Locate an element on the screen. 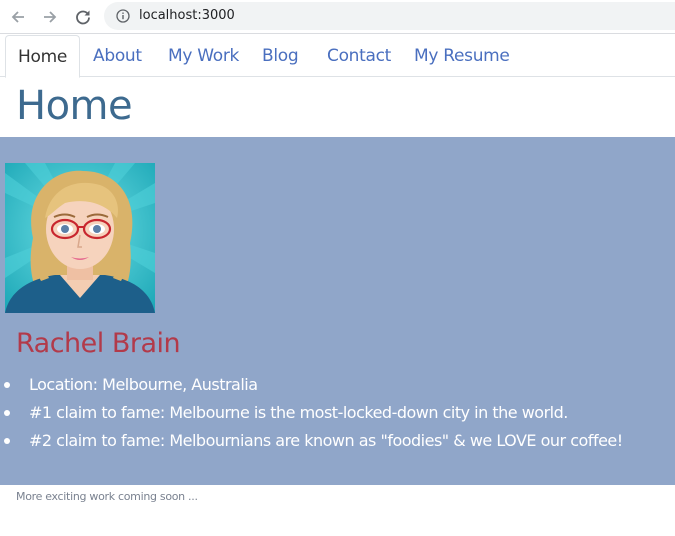 This screenshot has width=675, height=536. tab-contact: Contact is located at coordinates (359, 56).